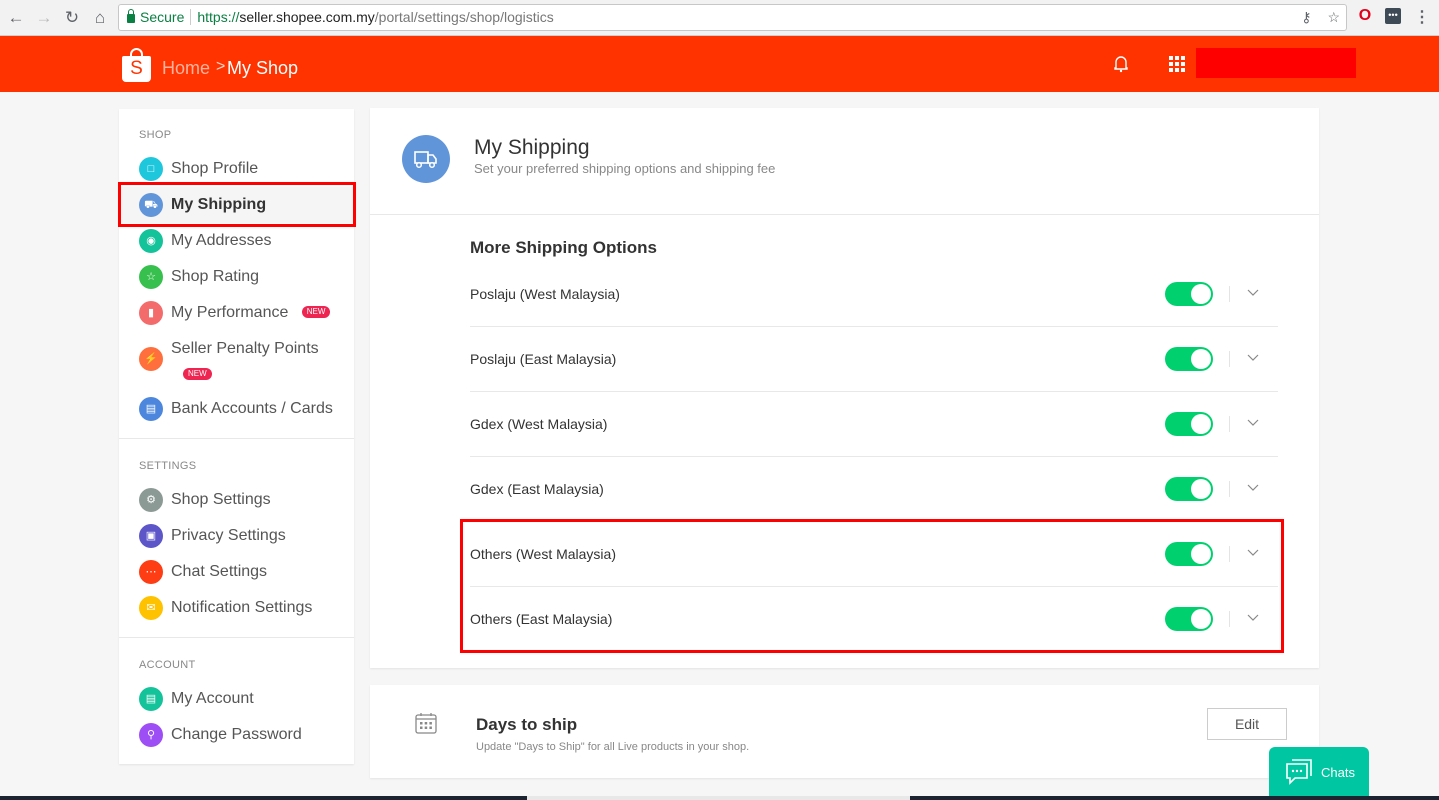 The height and width of the screenshot is (800, 1439). What do you see at coordinates (16, 18) in the screenshot?
I see `back-arrow-icon: ←` at bounding box center [16, 18].